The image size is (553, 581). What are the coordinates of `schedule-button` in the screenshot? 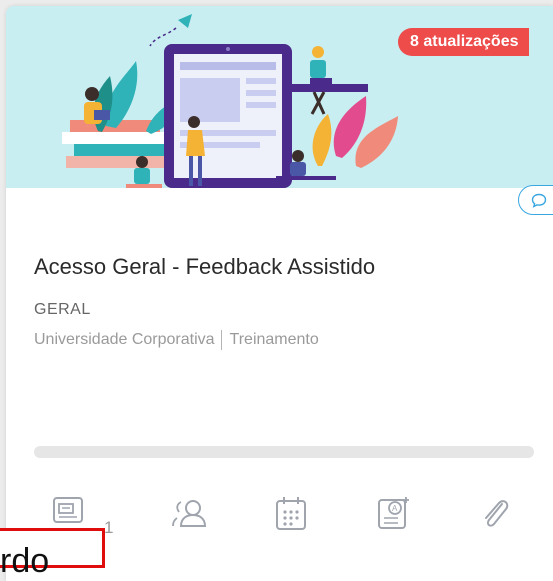 It's located at (291, 514).